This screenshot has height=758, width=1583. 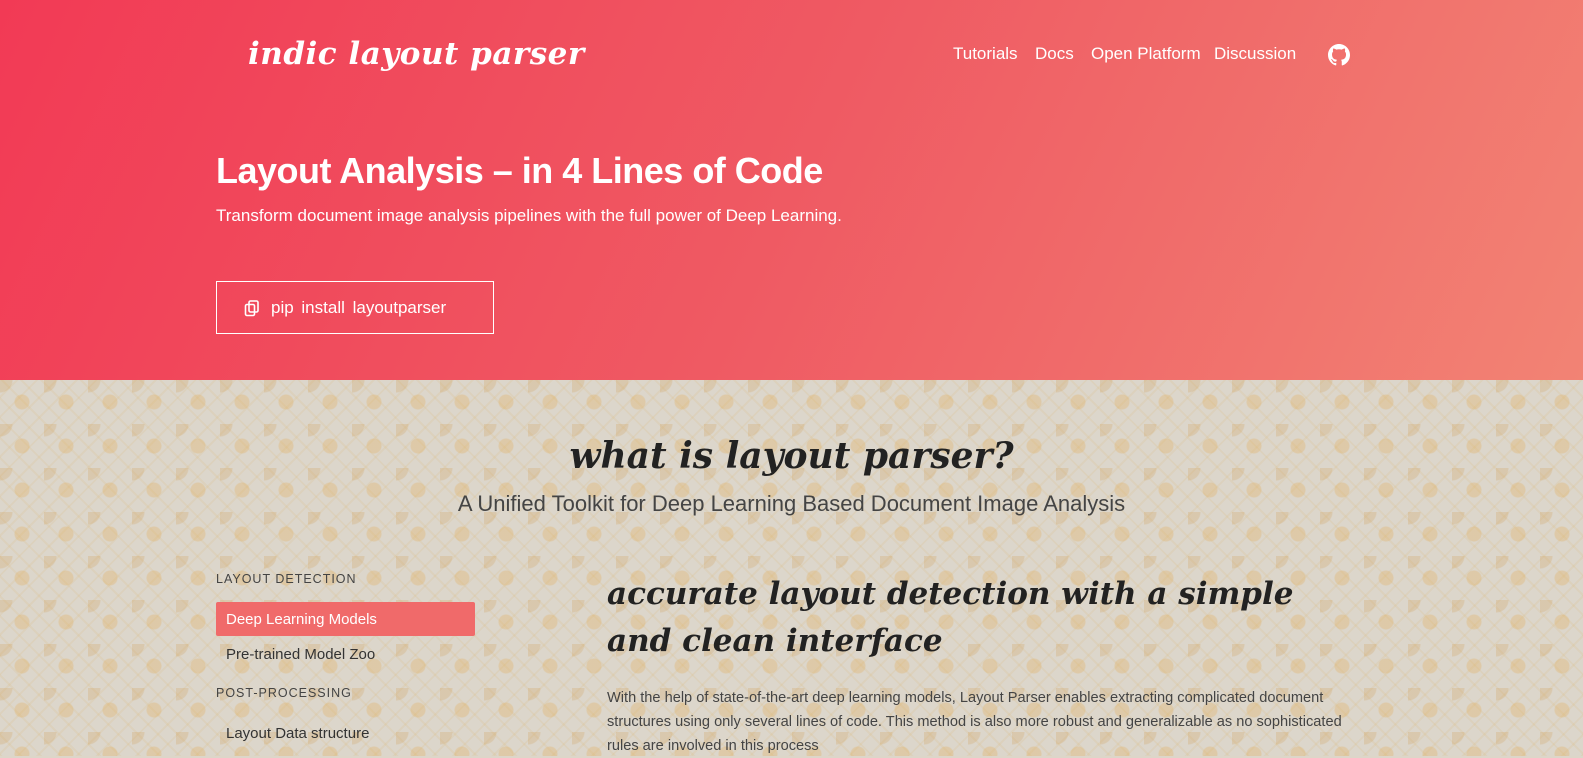 I want to click on hero-title: Layout Analysis – in 4 Lines of Code, so click(x=519, y=170).